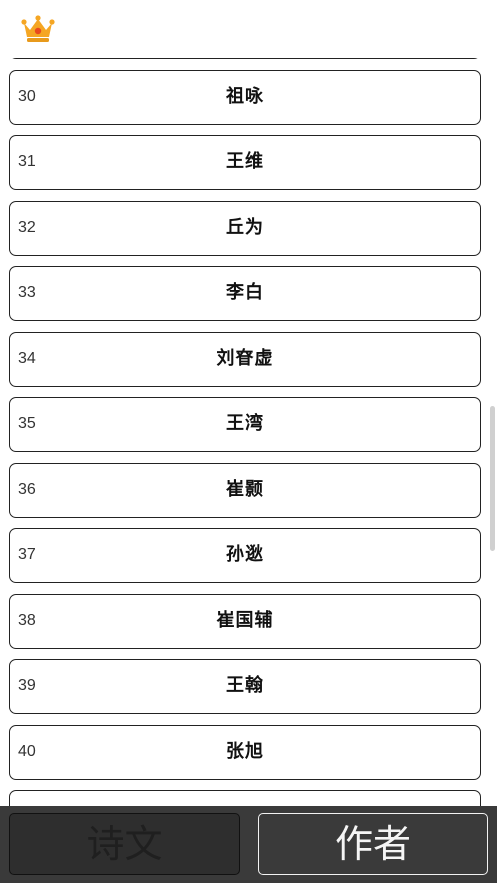 Image resolution: width=497 pixels, height=883 pixels. I want to click on list-item: 39 王翰, so click(245, 686).